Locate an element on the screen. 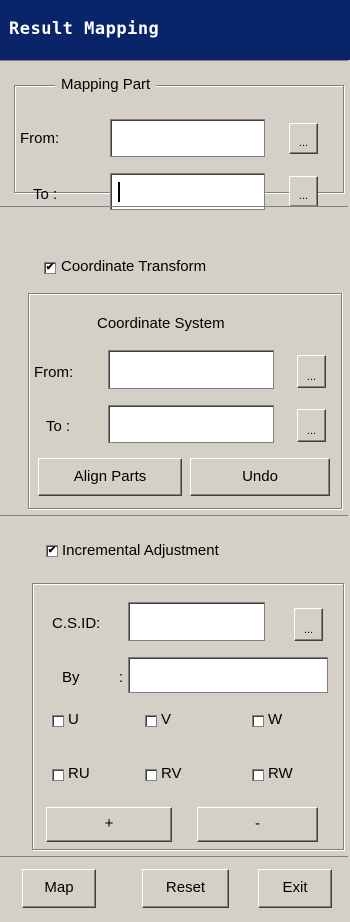 The height and width of the screenshot is (922, 350). dof-u-checkbox is located at coordinates (58, 721).